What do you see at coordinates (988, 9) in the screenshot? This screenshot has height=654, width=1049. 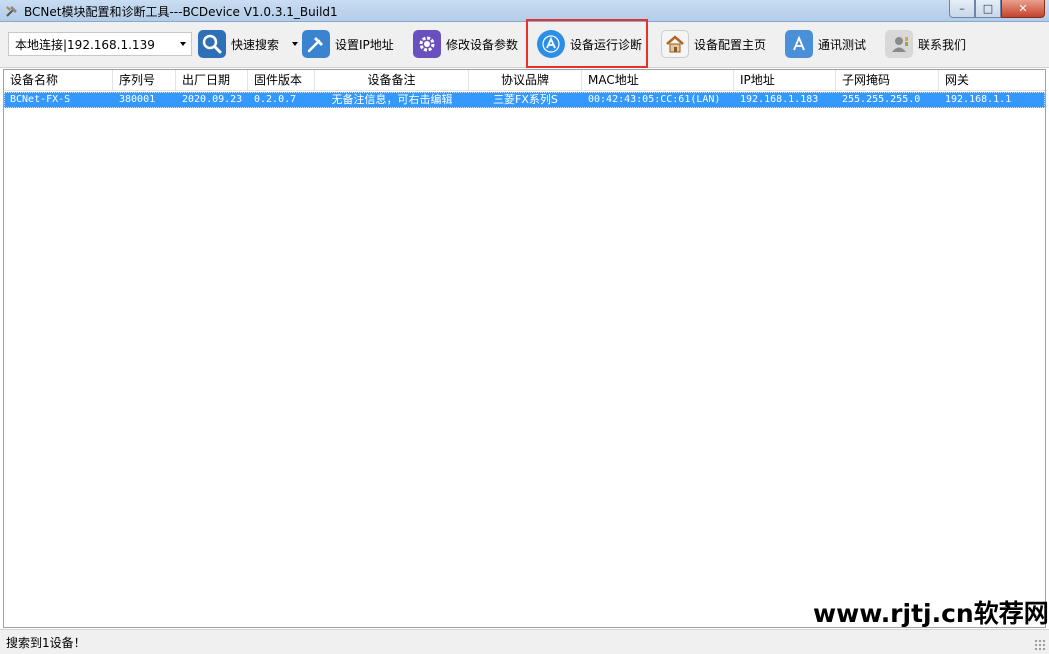 I see `maximize-button: □` at bounding box center [988, 9].